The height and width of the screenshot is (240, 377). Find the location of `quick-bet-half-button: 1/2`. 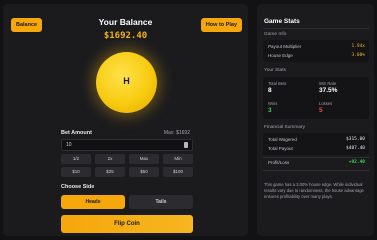

quick-bet-half-button: 1/2 is located at coordinates (76, 159).